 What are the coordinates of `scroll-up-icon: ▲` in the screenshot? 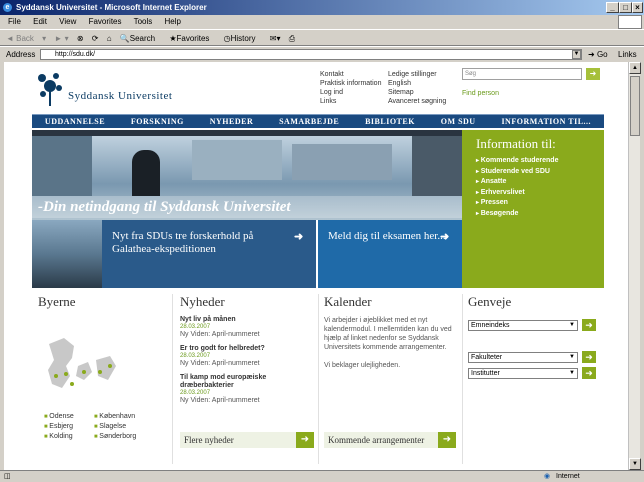 It's located at (635, 68).